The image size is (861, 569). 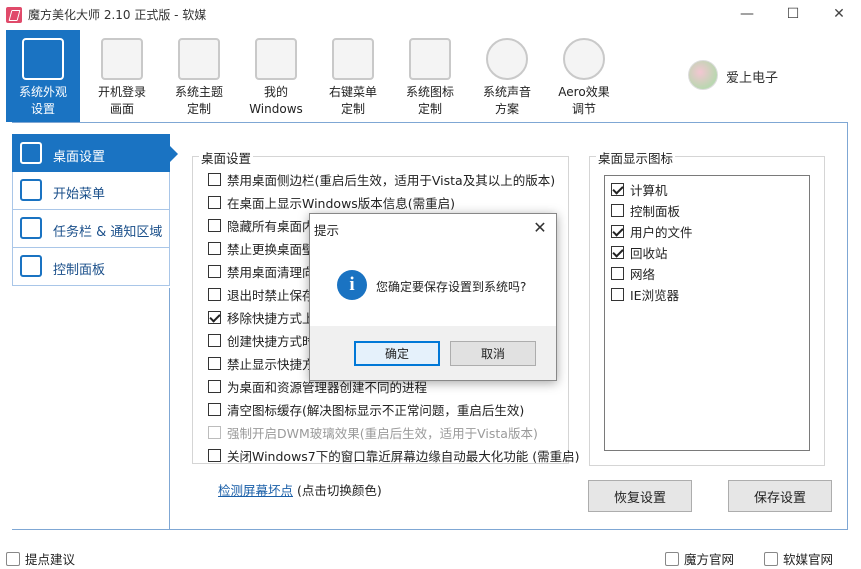 I want to click on tool-system-sounds: 系统声音 方案, so click(x=507, y=76).